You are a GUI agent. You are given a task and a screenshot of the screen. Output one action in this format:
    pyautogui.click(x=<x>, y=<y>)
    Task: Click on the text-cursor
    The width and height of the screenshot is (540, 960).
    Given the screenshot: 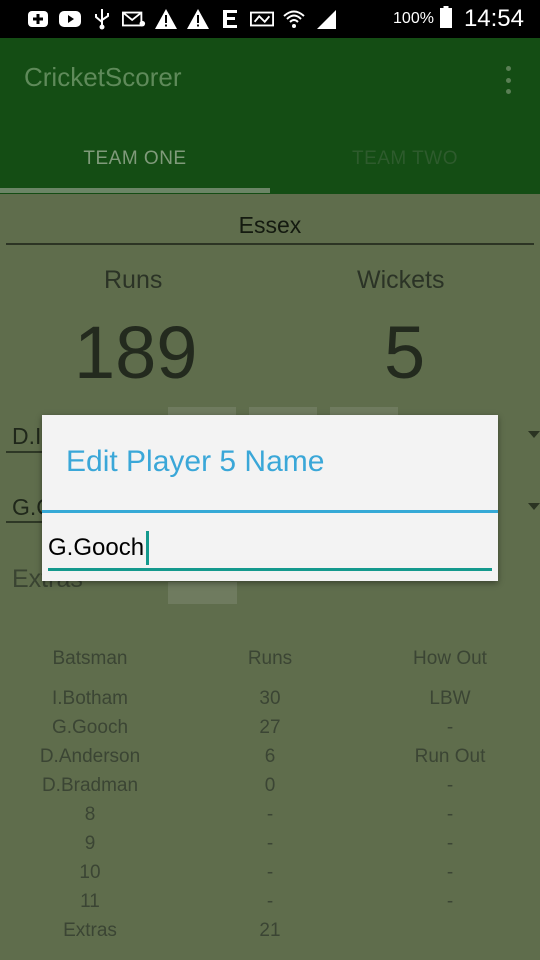 What is the action you would take?
    pyautogui.click(x=148, y=548)
    